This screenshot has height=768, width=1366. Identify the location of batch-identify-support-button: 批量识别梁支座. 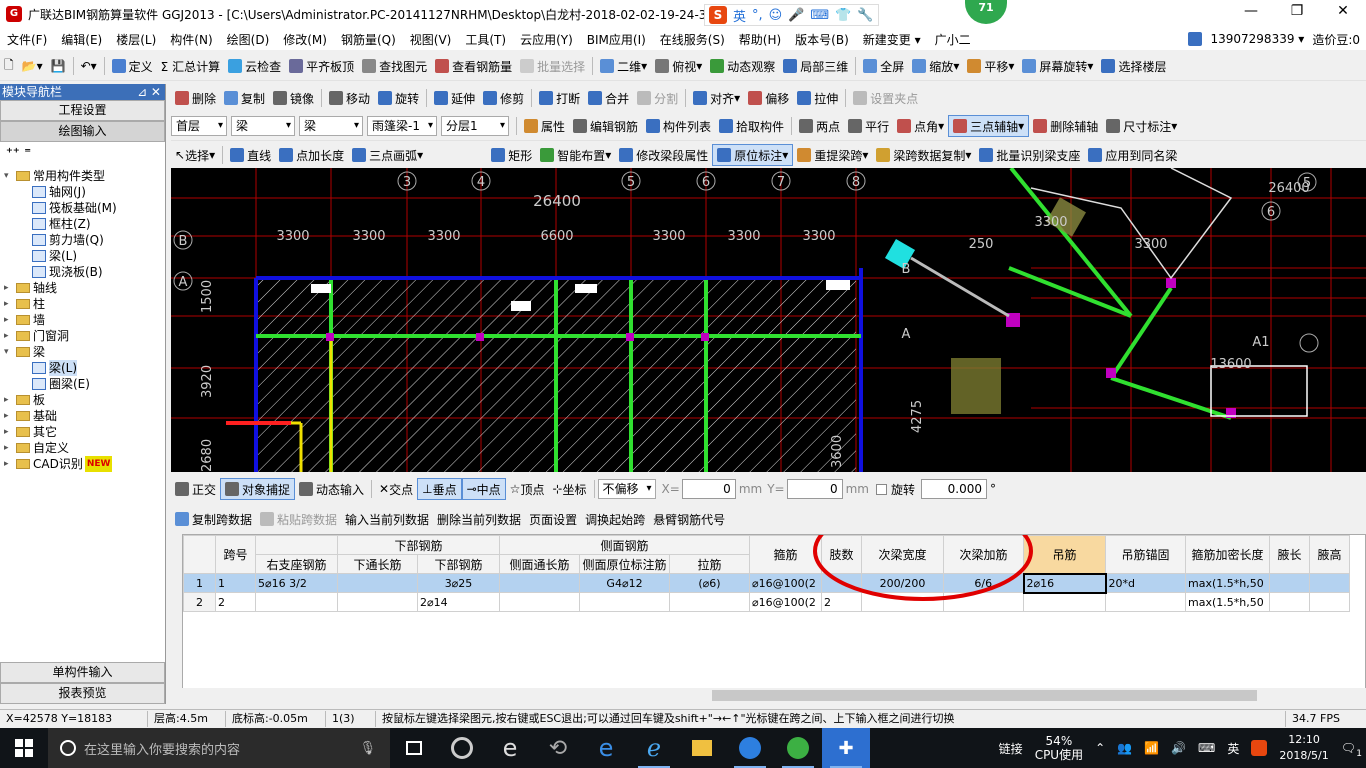
(1029, 155).